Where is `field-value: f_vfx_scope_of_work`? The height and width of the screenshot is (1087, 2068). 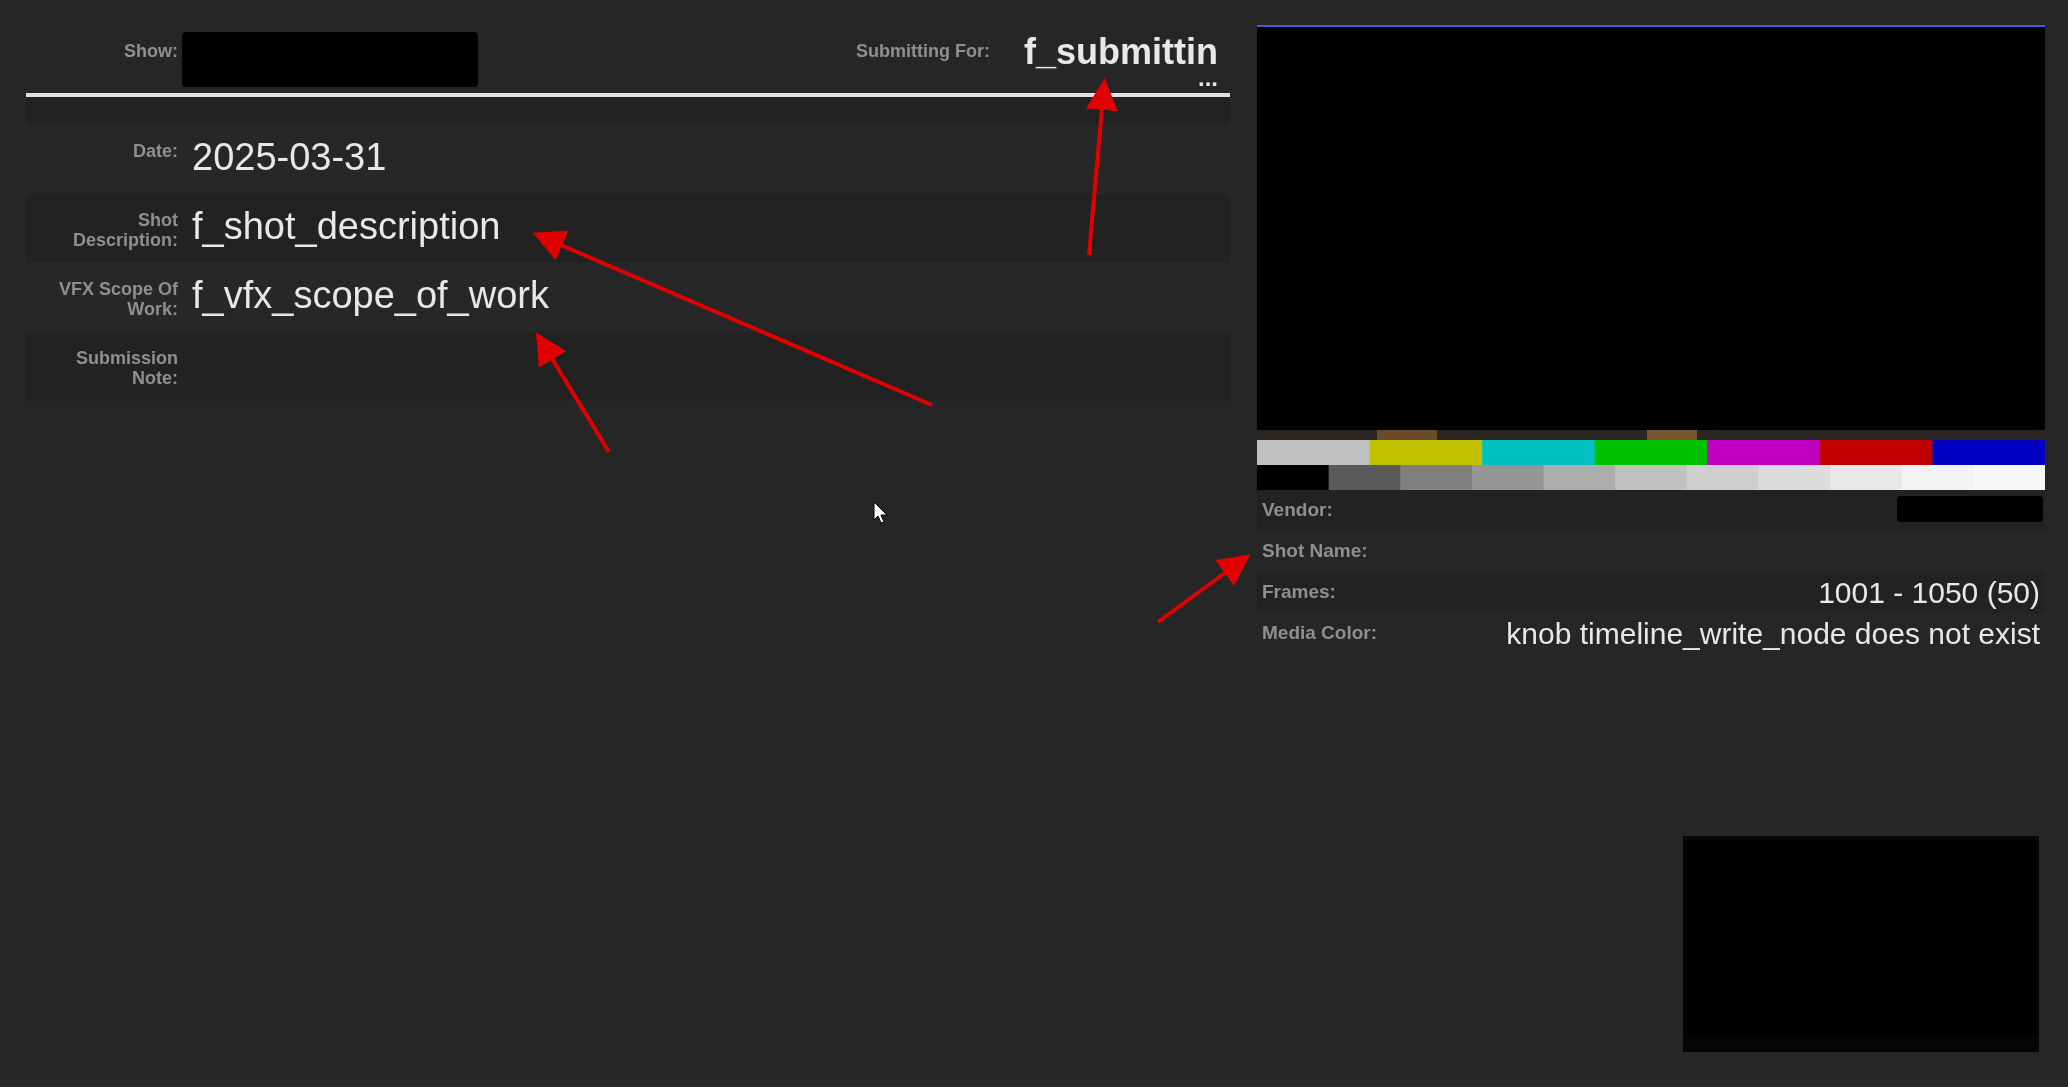 field-value: f_vfx_scope_of_work is located at coordinates (370, 295).